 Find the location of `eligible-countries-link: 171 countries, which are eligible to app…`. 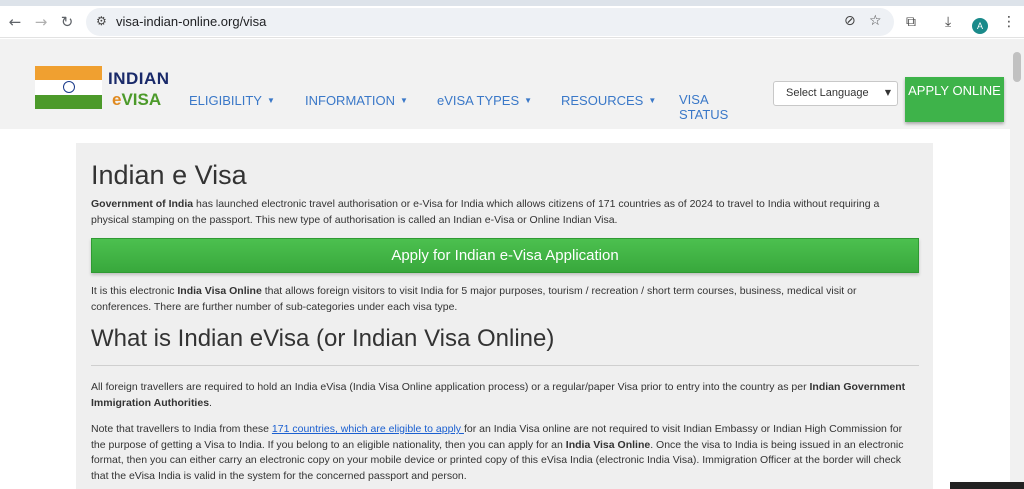

eligible-countries-link: 171 countries, which are eligible to app… is located at coordinates (368, 429).